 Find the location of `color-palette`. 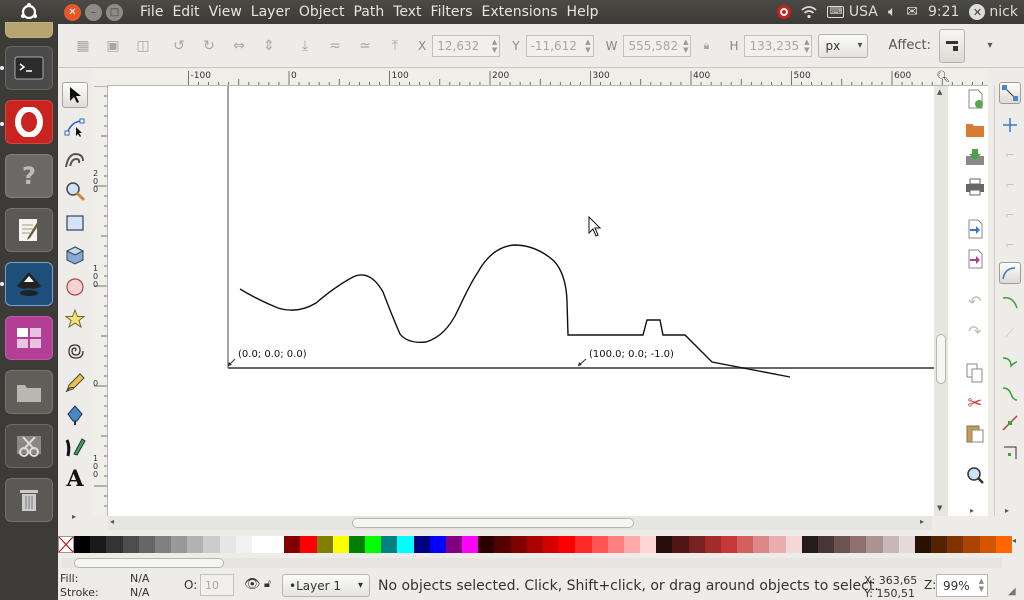

color-palette is located at coordinates (543, 544).